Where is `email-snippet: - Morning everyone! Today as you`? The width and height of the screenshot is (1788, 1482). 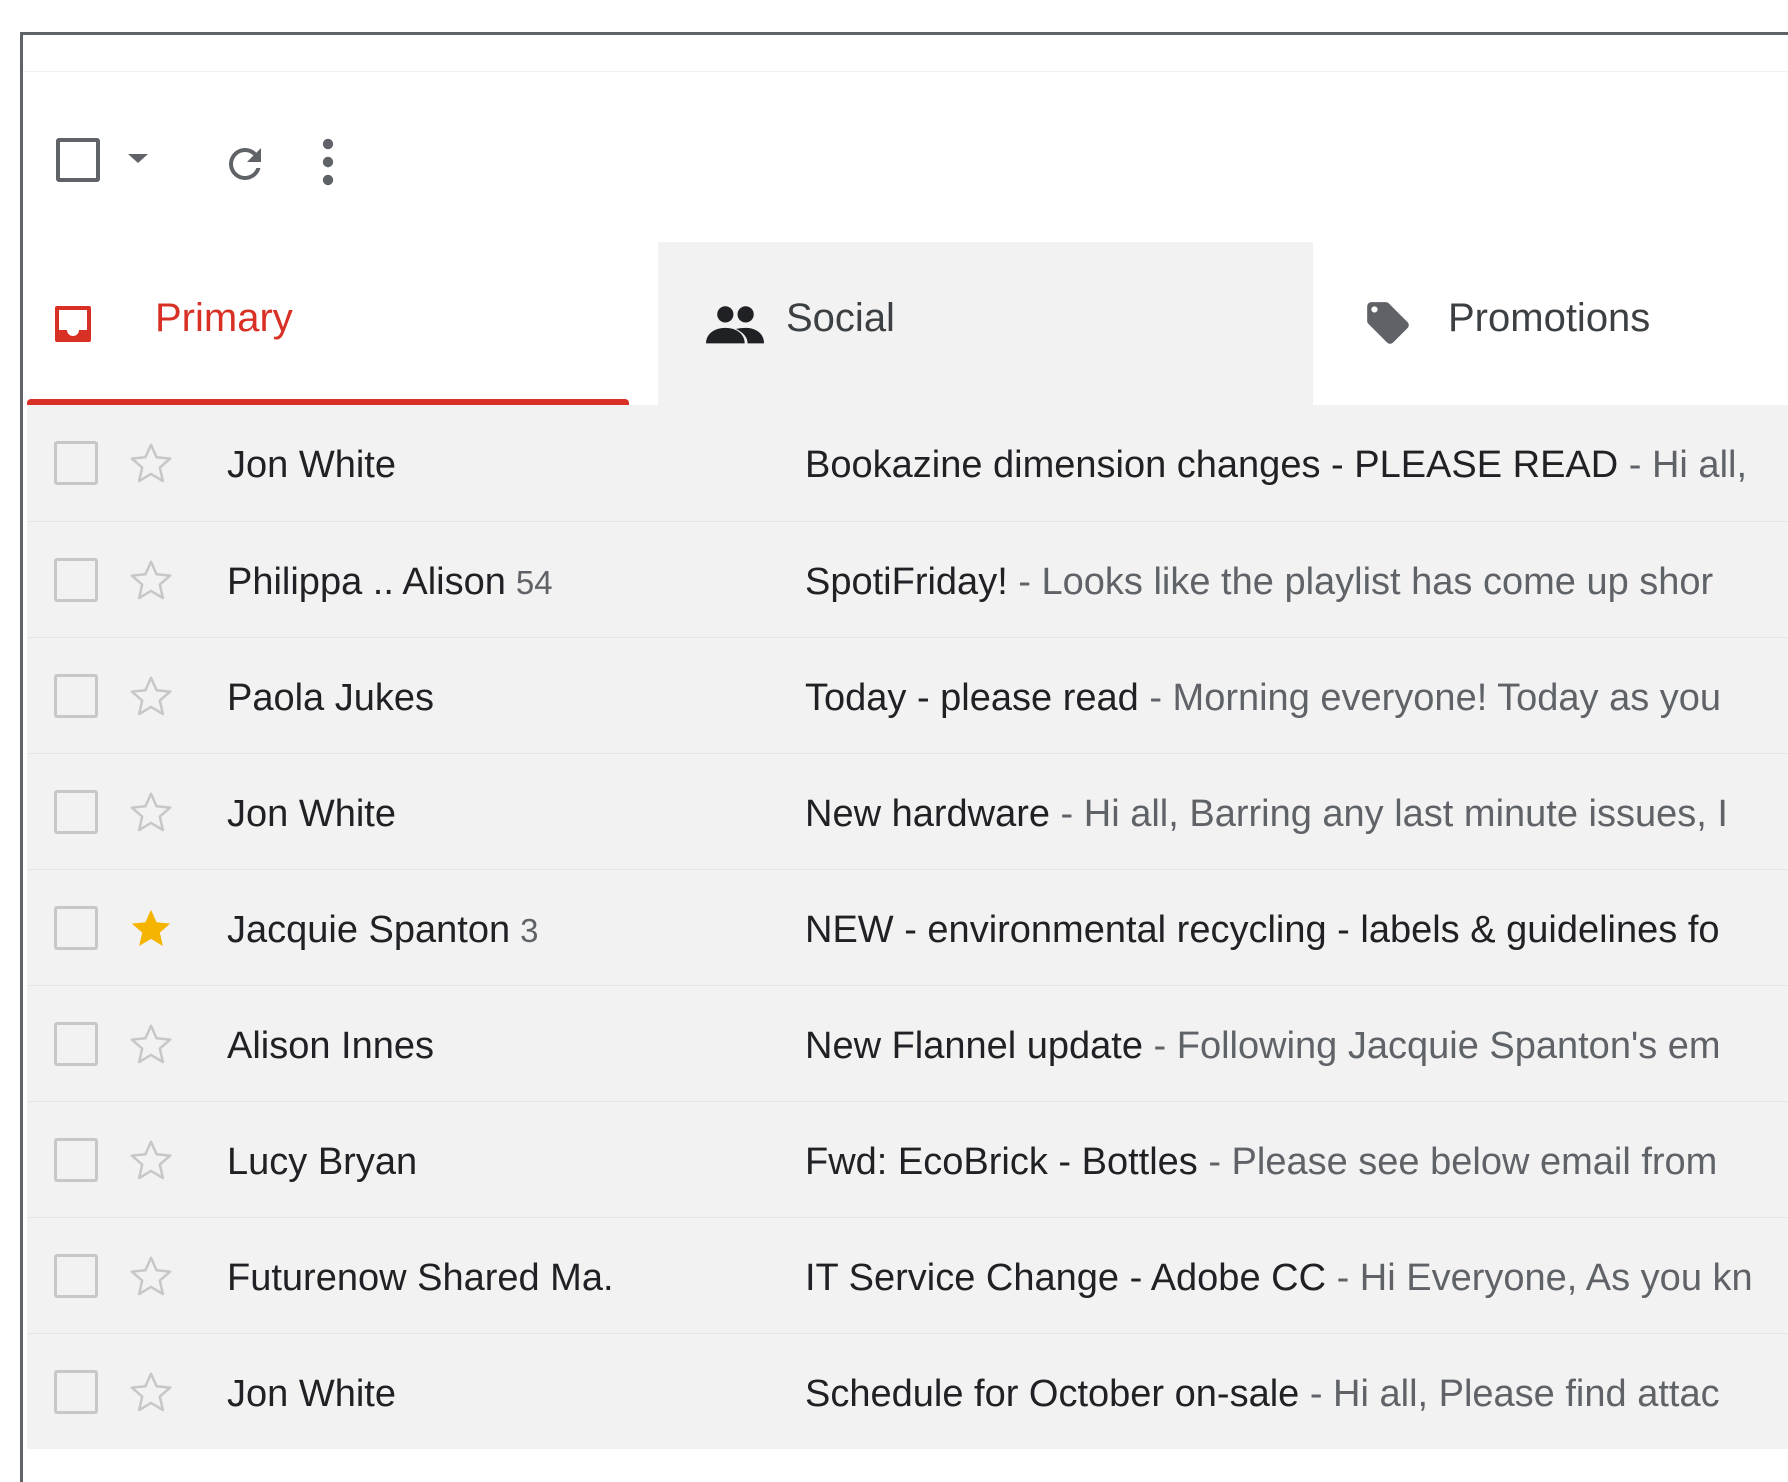
email-snippet: - Morning everyone! Today as you is located at coordinates (1430, 698).